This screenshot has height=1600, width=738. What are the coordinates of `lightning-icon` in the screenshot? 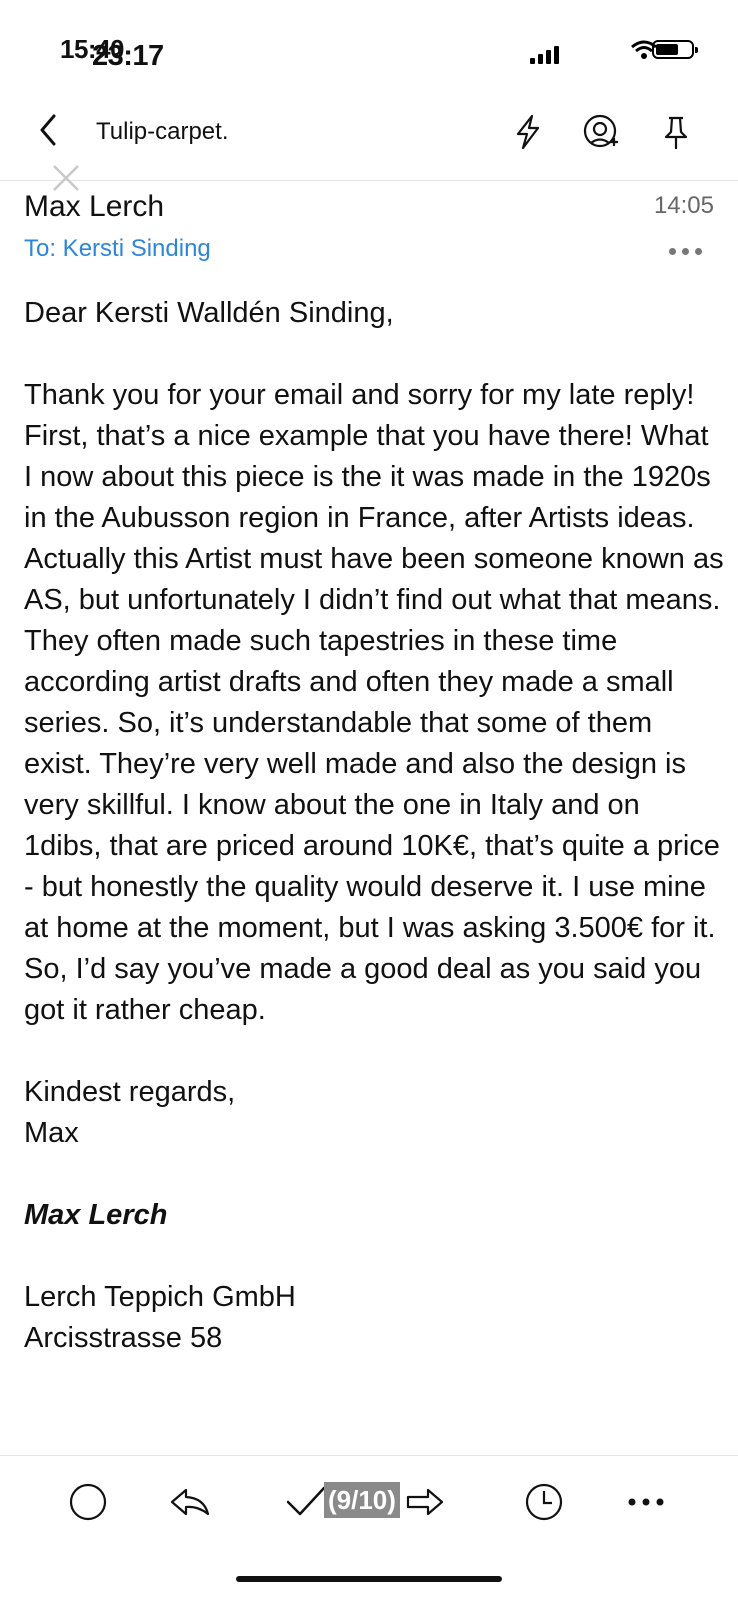 It's located at (528, 132).